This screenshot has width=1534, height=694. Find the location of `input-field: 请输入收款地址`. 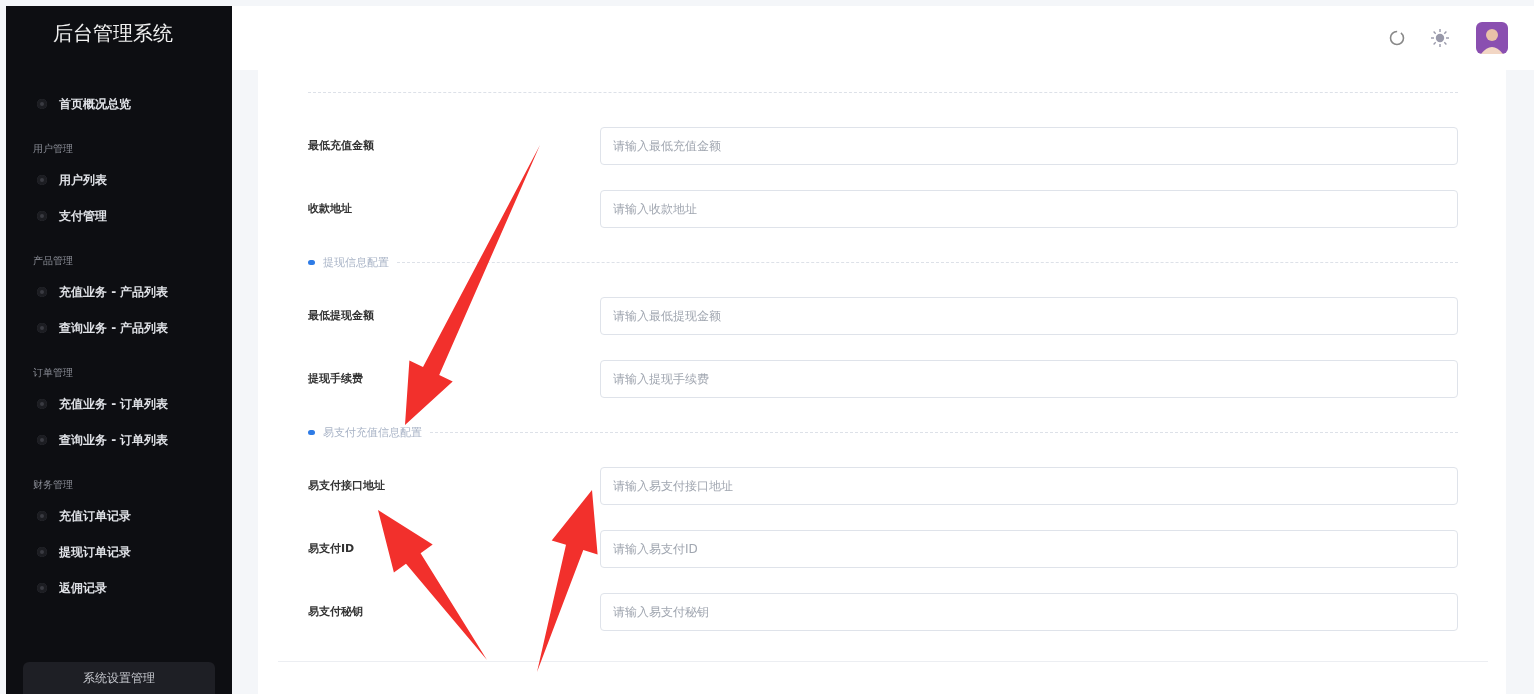

input-field: 请输入收款地址 is located at coordinates (1029, 208).